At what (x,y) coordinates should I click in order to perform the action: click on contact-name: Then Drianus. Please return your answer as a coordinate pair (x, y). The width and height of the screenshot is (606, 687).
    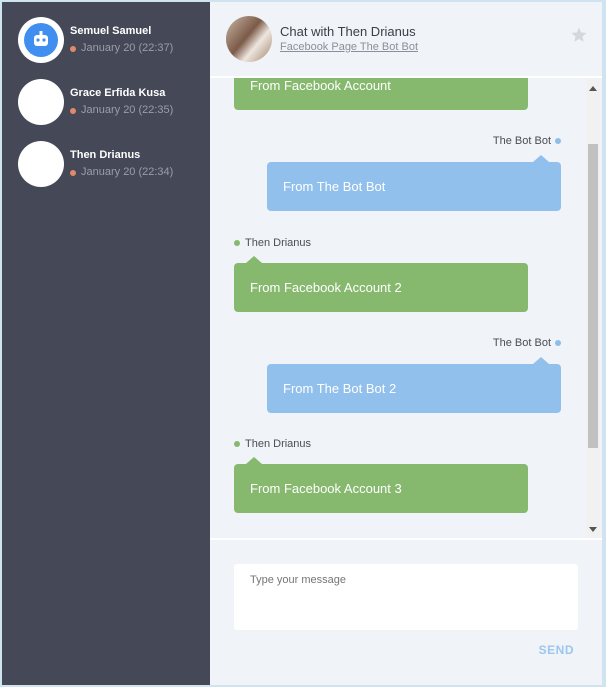
    Looking at the image, I should click on (105, 155).